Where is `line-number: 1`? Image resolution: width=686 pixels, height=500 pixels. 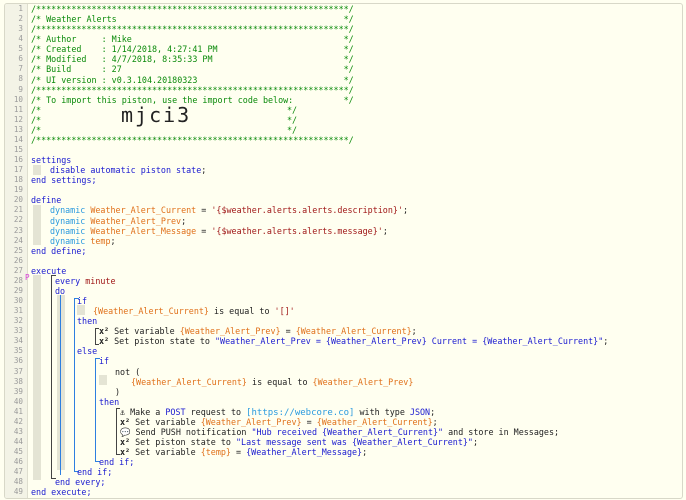 line-number: 1 is located at coordinates (20, 8).